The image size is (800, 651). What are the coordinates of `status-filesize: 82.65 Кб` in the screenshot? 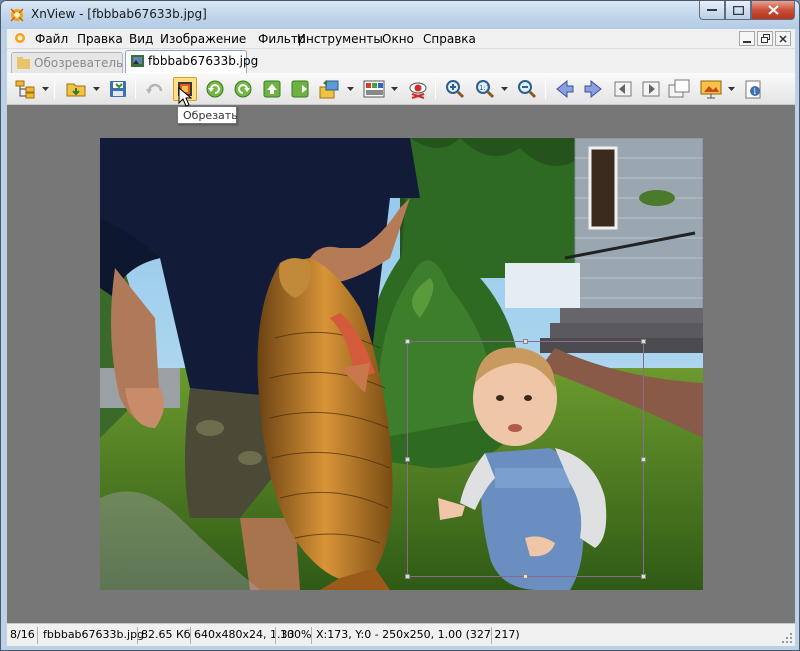 It's located at (166, 634).